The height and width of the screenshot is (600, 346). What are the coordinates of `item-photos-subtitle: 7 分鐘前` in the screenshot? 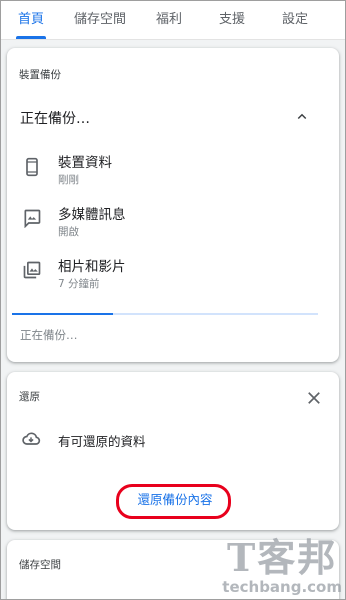 It's located at (79, 284).